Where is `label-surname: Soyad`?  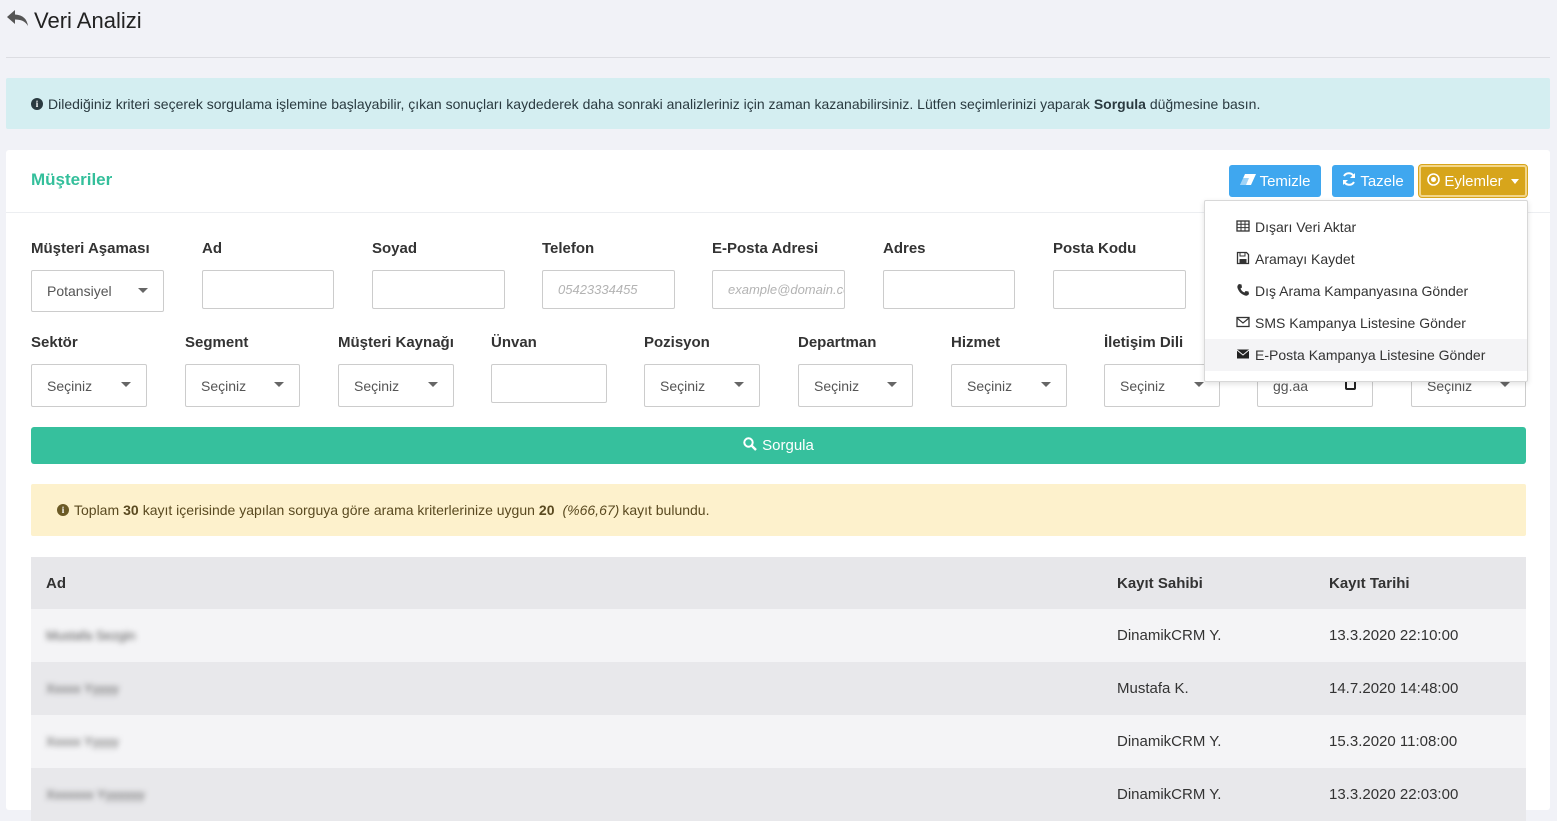 label-surname: Soyad is located at coordinates (395, 248).